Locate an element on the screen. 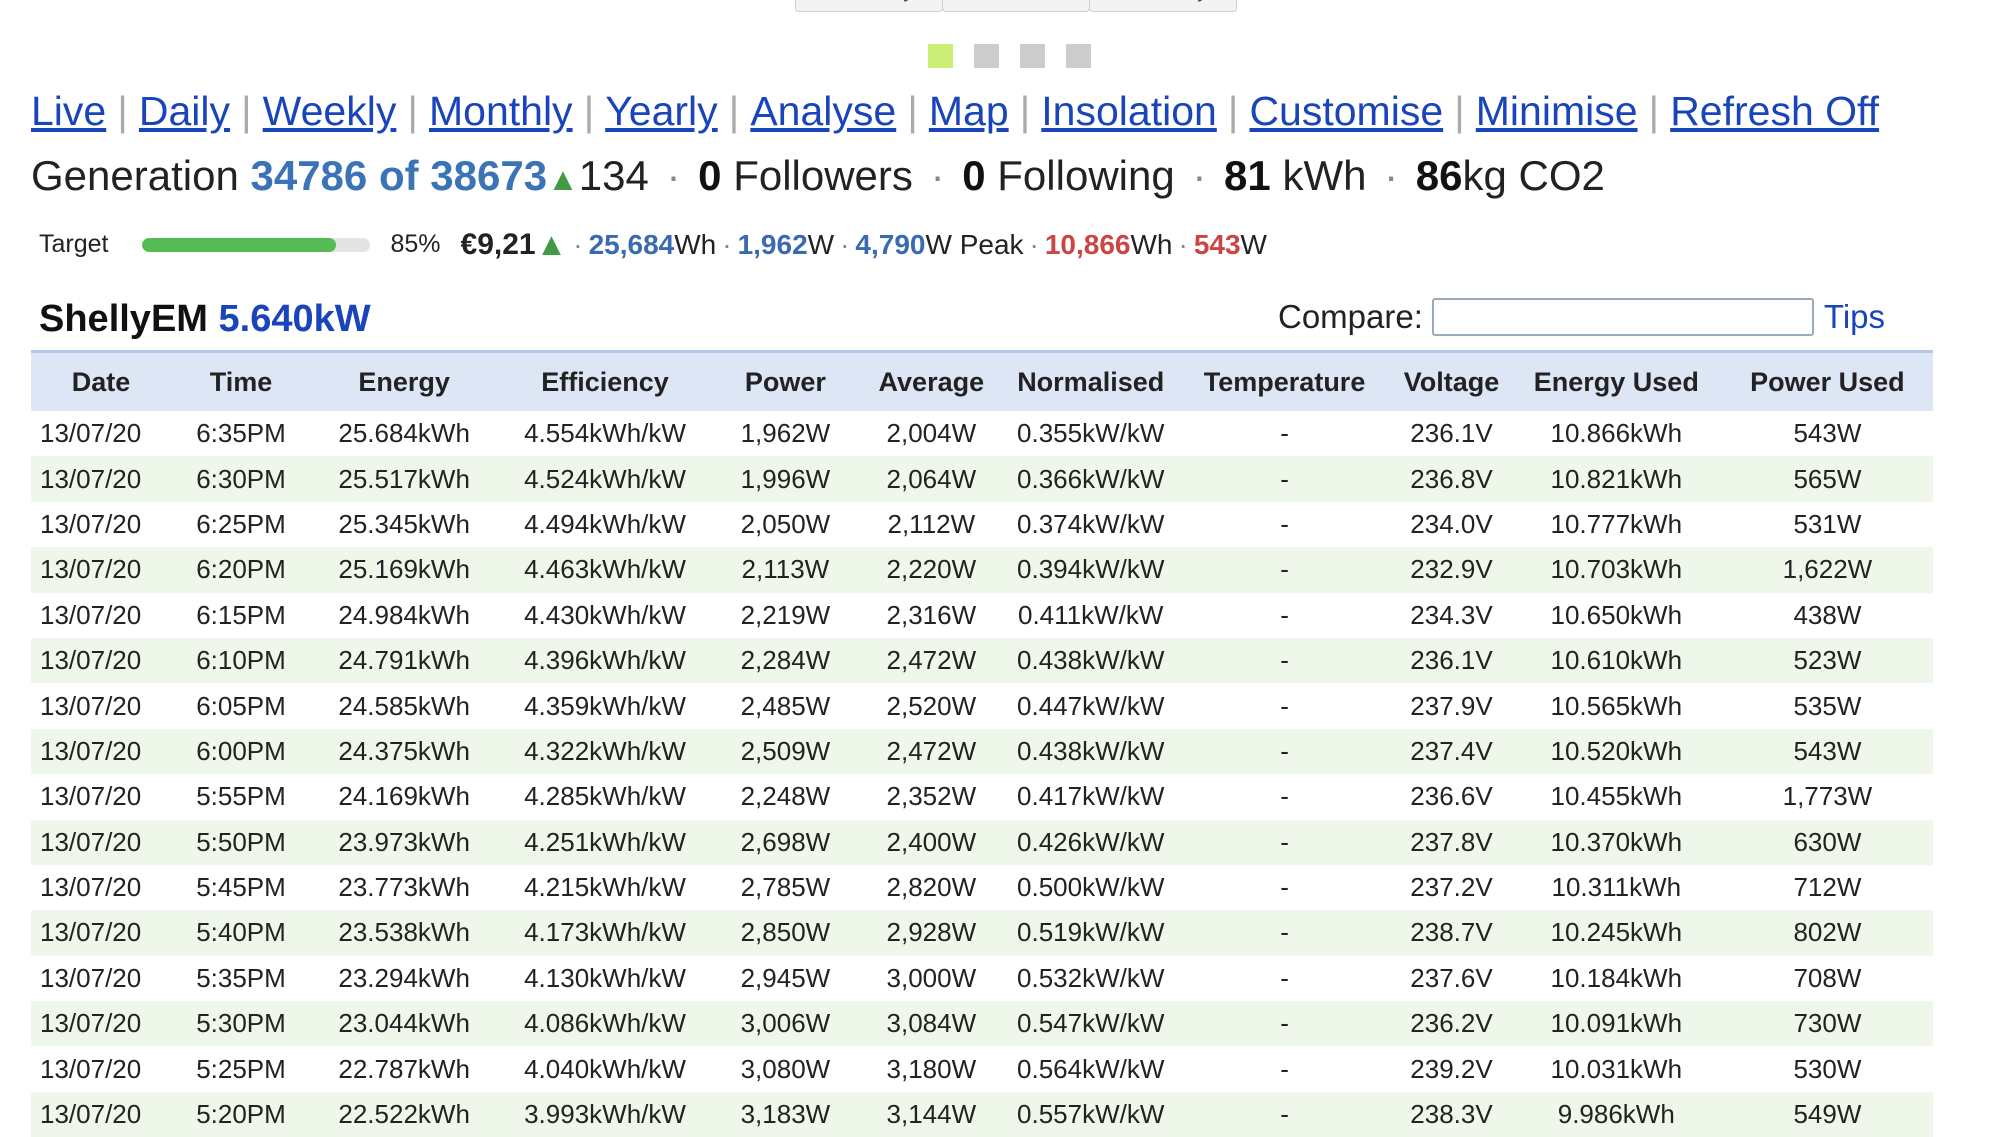 This screenshot has width=2001, height=1137. cell-voltage: 234.3V is located at coordinates (1451, 614).